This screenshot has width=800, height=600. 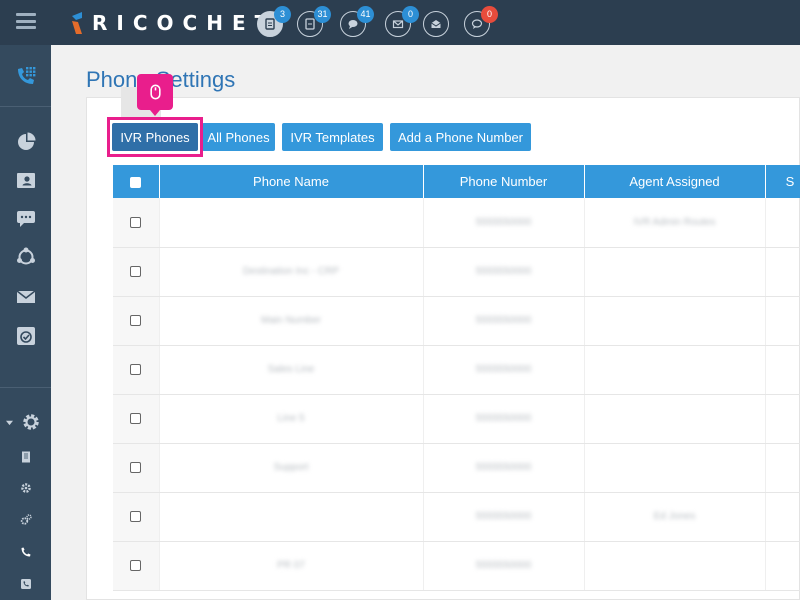 I want to click on all-phones-button: All Phones, so click(x=238, y=137).